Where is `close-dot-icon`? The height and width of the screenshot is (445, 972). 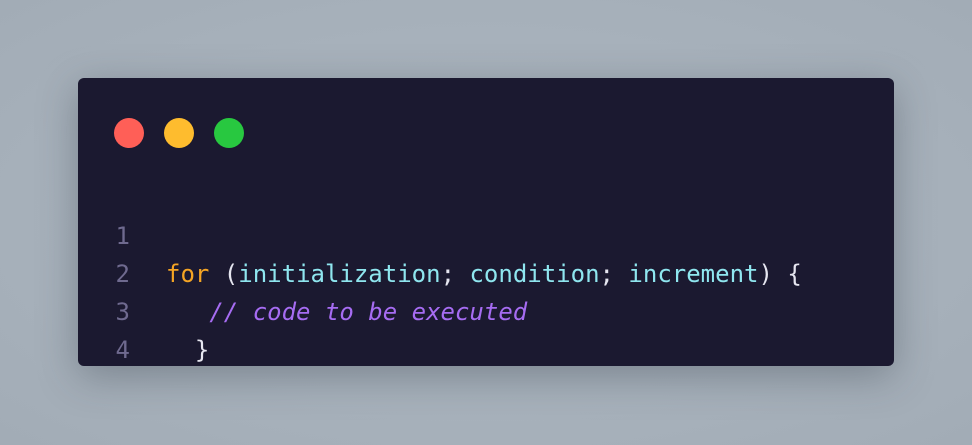 close-dot-icon is located at coordinates (129, 133).